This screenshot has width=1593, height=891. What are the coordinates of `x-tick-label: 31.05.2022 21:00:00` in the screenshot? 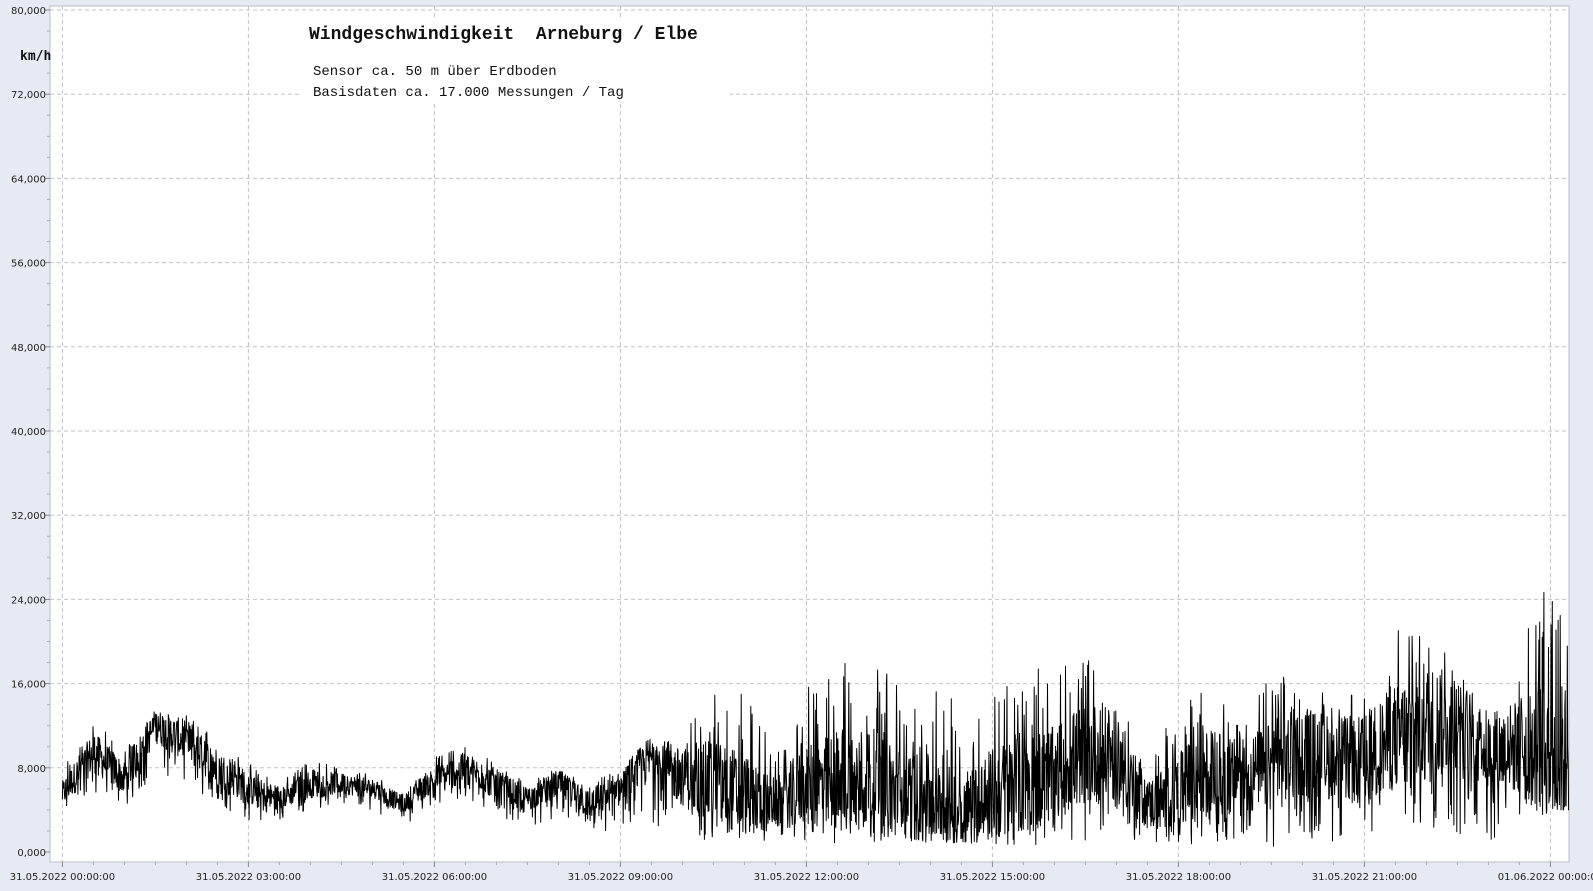 It's located at (1364, 877).